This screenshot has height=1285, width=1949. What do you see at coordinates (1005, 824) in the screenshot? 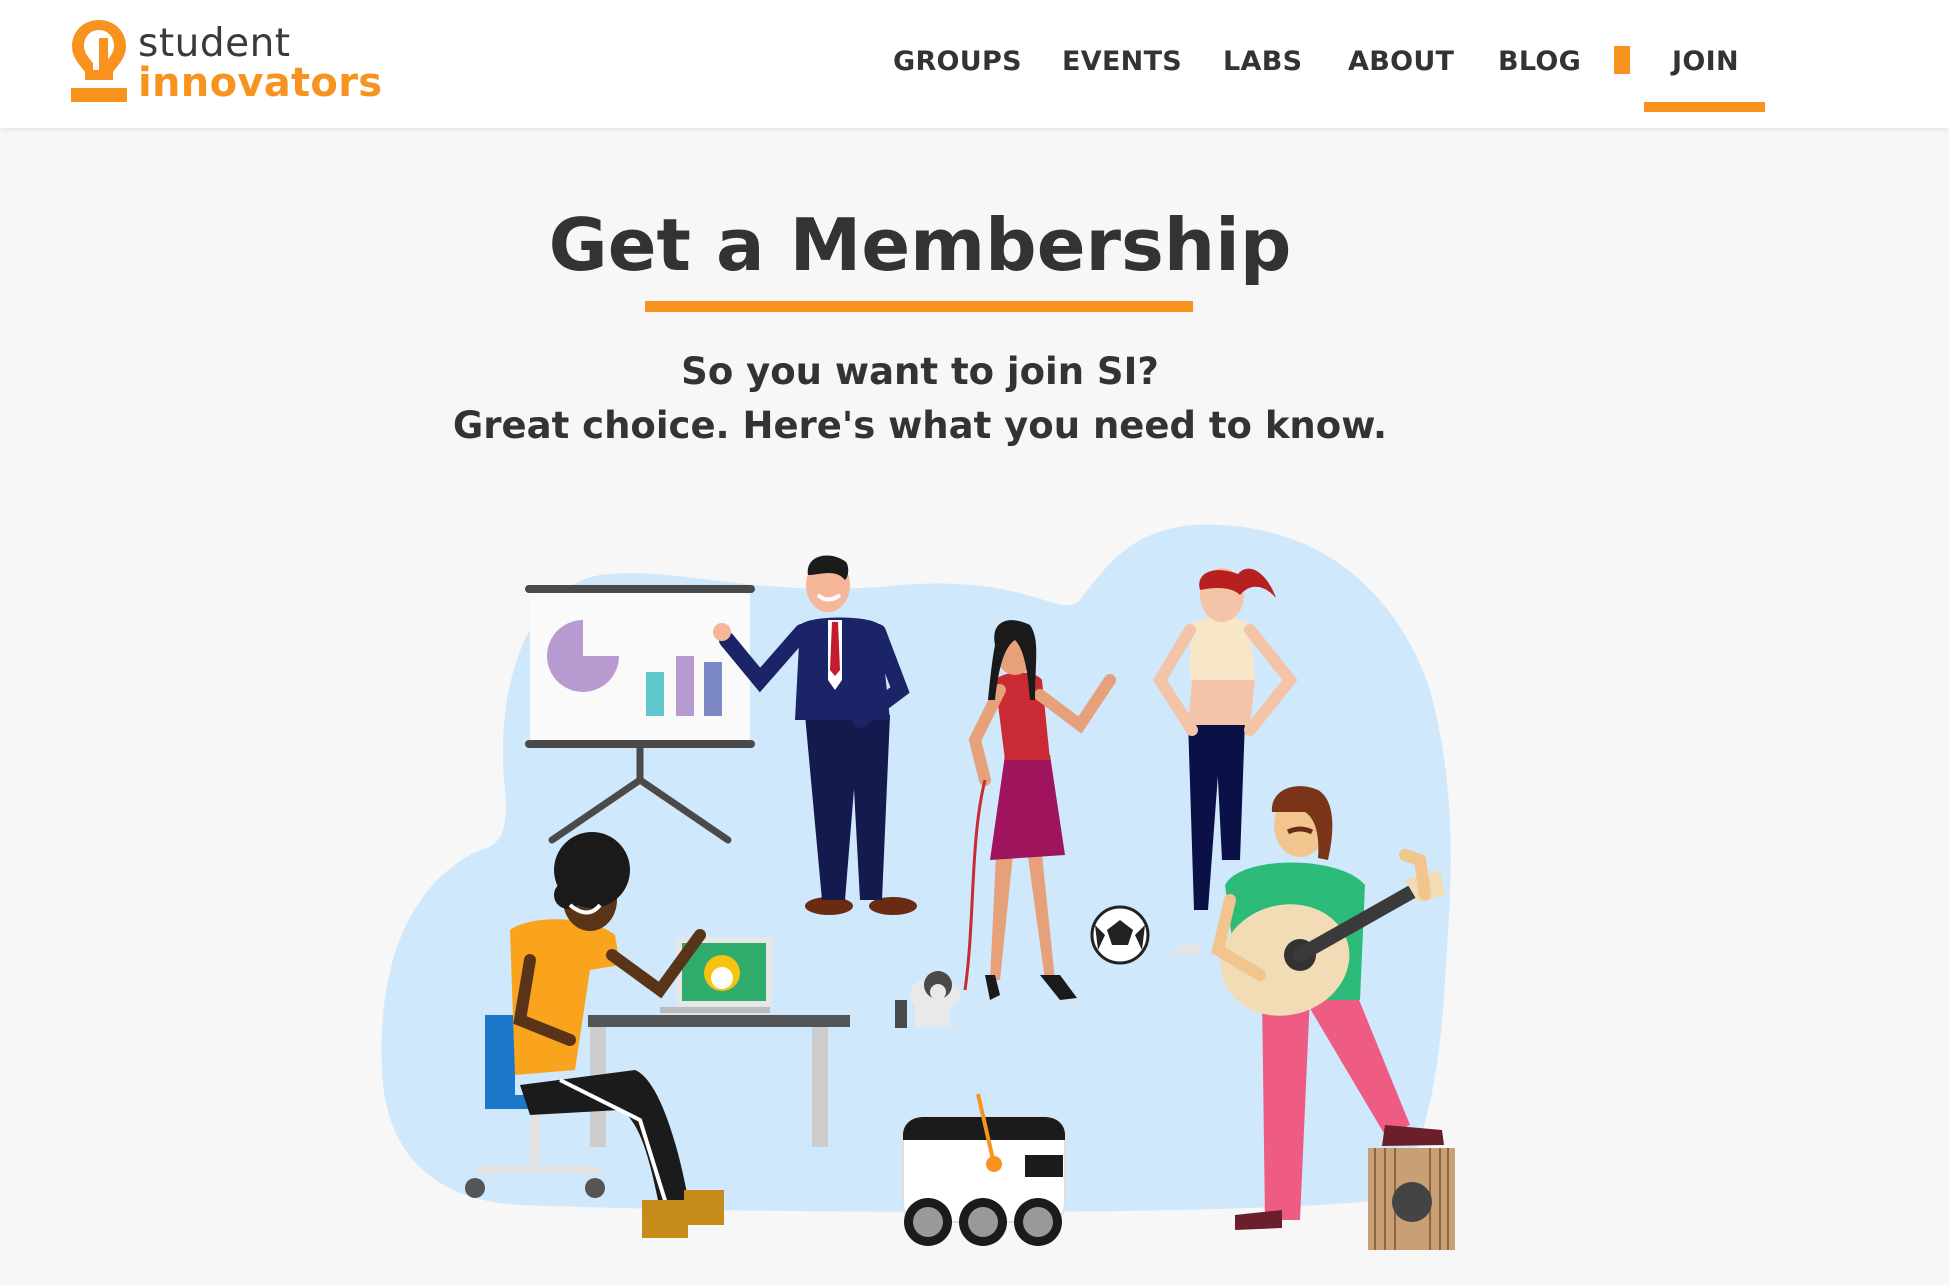
I see `woman-with-dog-figure` at bounding box center [1005, 824].